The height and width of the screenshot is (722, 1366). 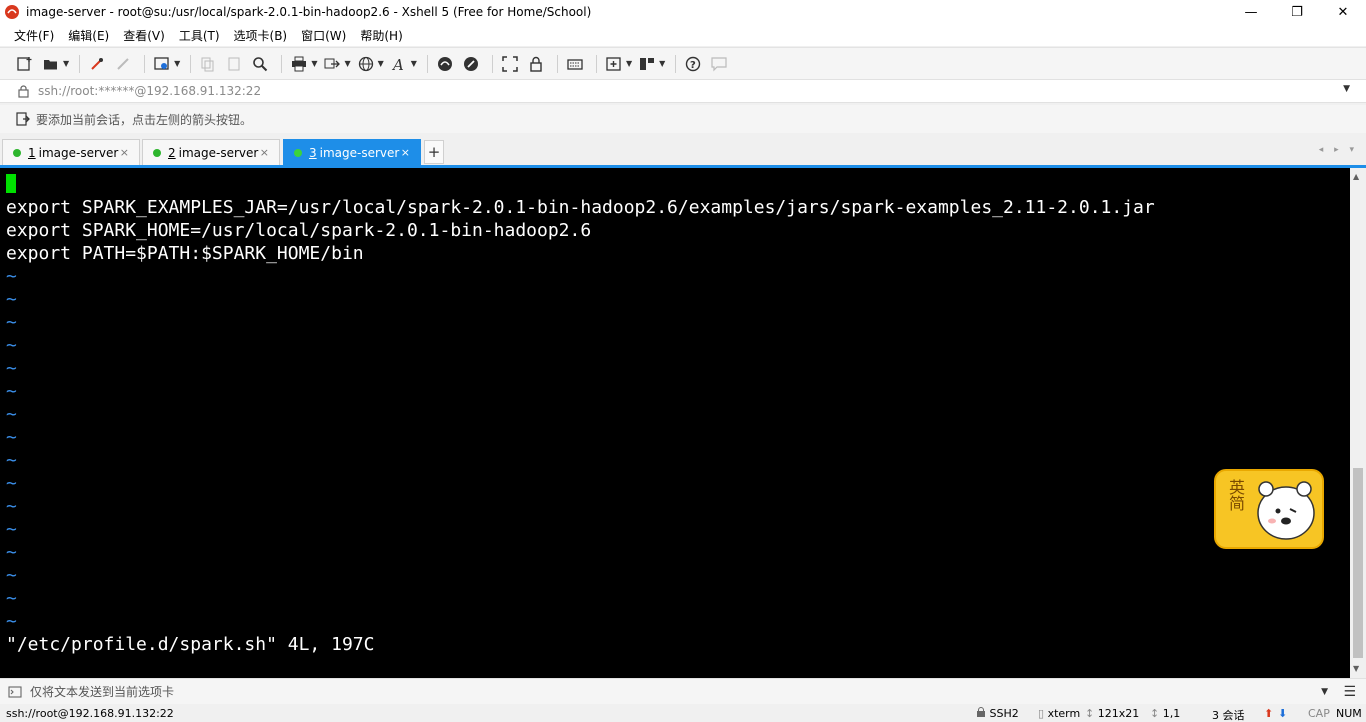 What do you see at coordinates (381, 35) in the screenshot?
I see `menu-help: 帮助(H)` at bounding box center [381, 35].